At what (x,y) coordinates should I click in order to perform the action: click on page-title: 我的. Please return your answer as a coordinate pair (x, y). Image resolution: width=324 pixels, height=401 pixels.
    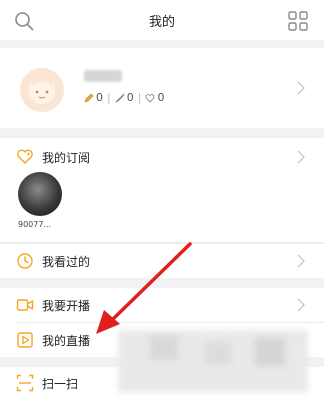
    Looking at the image, I should click on (161, 22).